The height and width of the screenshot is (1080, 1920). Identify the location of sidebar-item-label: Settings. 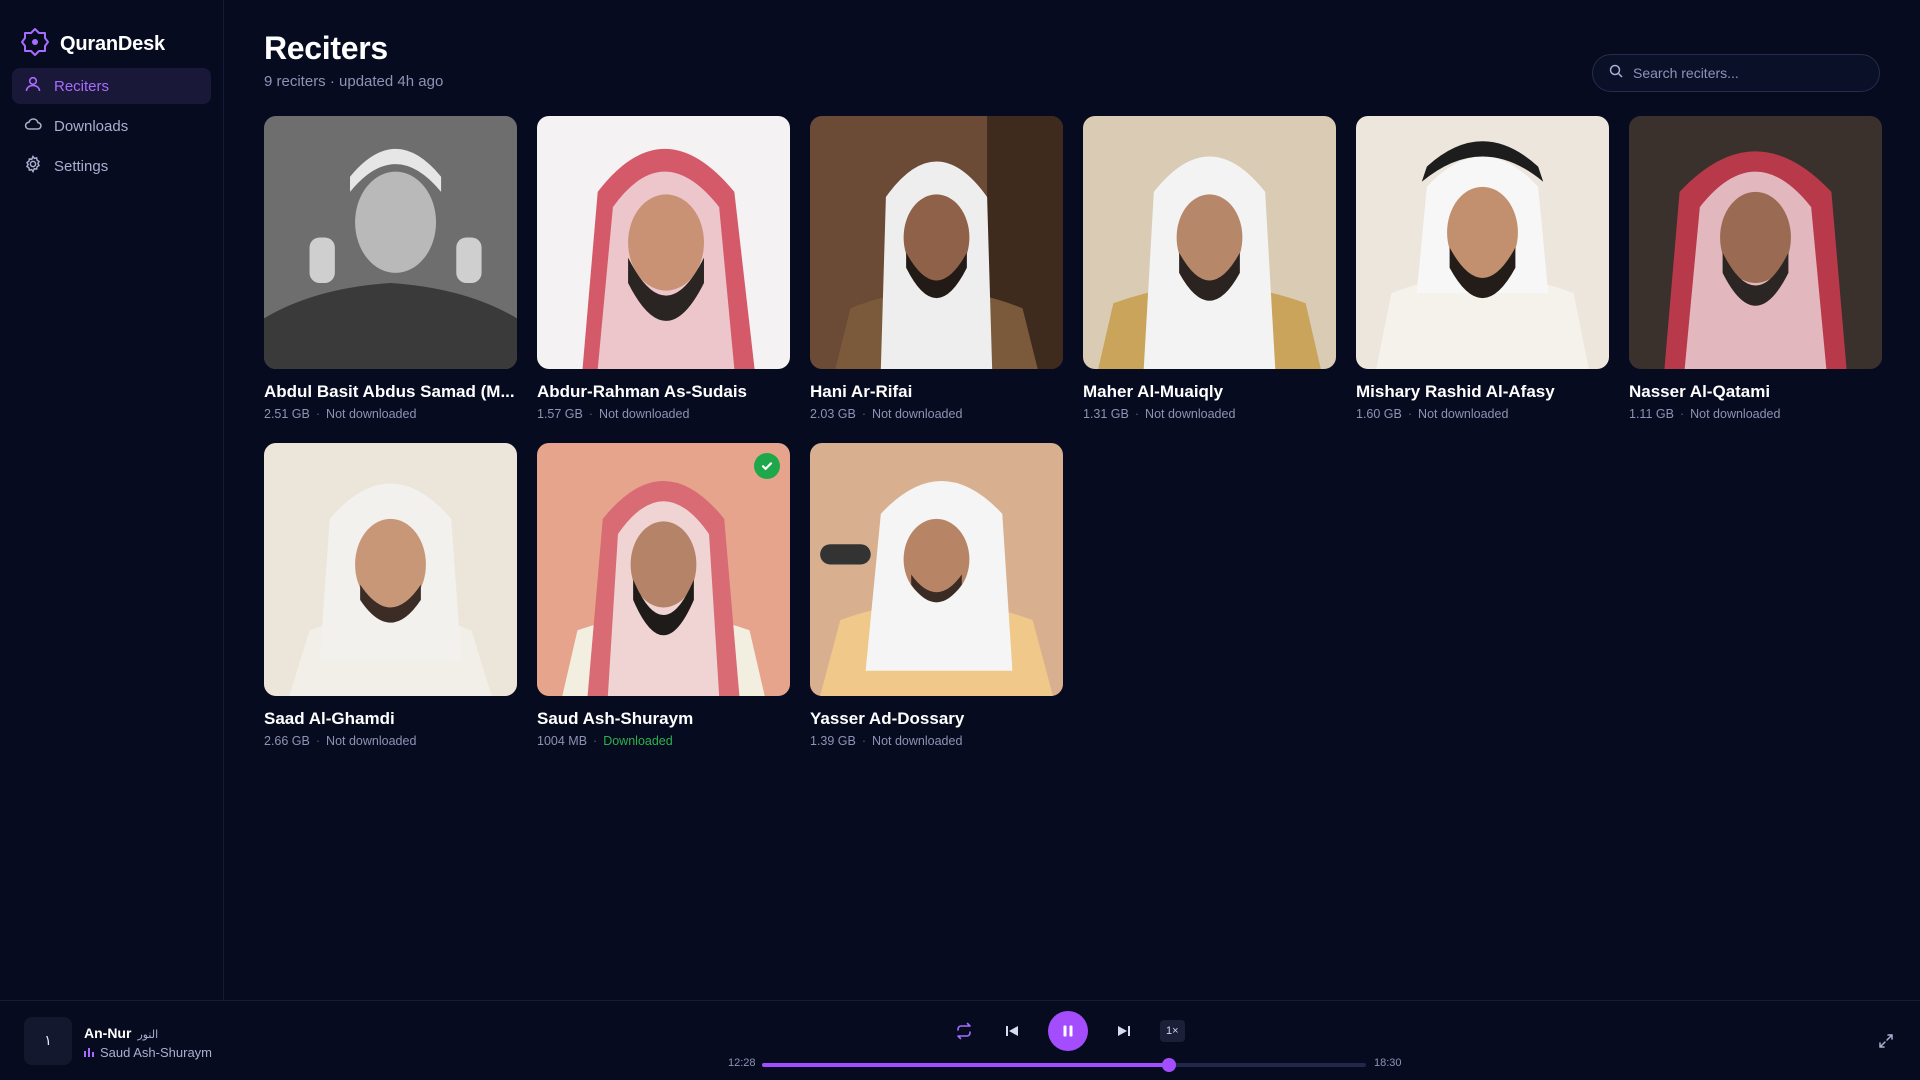
(81, 166).